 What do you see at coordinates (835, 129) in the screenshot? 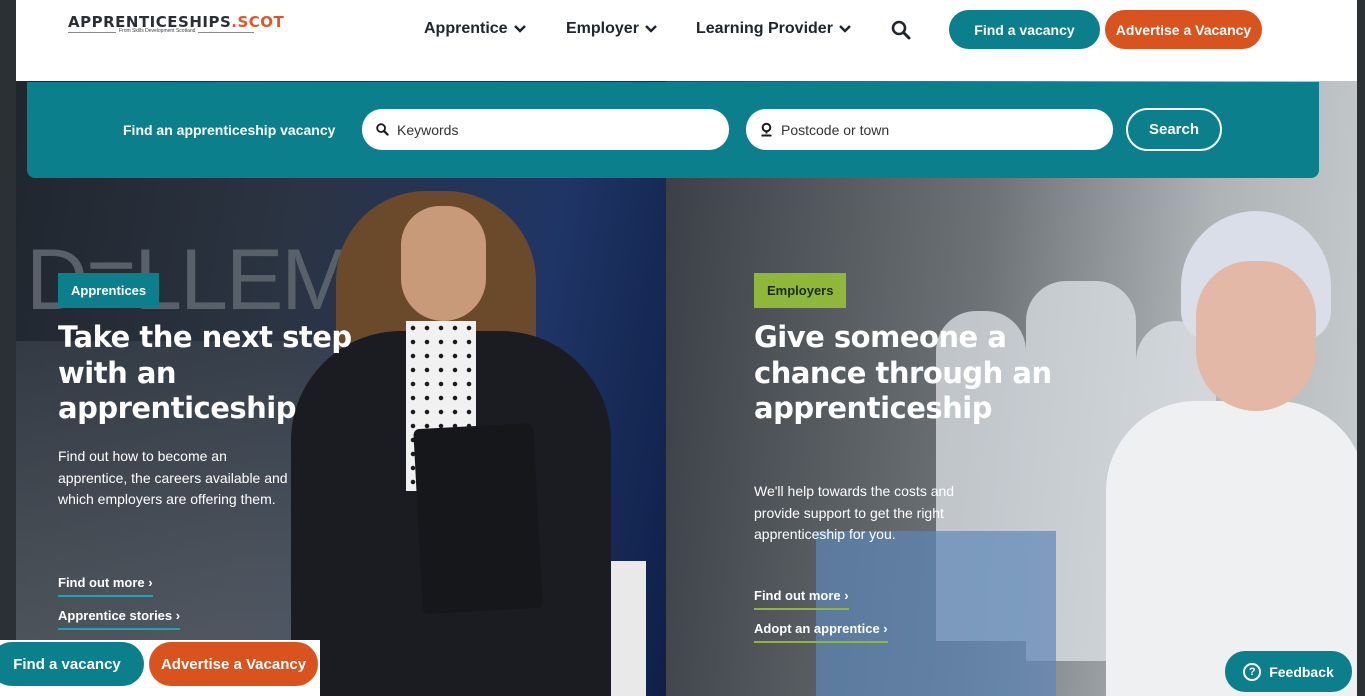
I see `postcode-placeholder: Postcode or town` at bounding box center [835, 129].